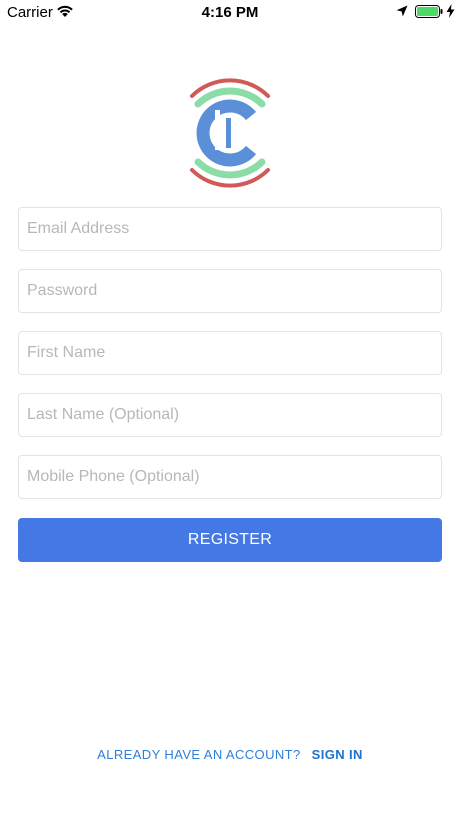  I want to click on first-name-field, so click(230, 353).